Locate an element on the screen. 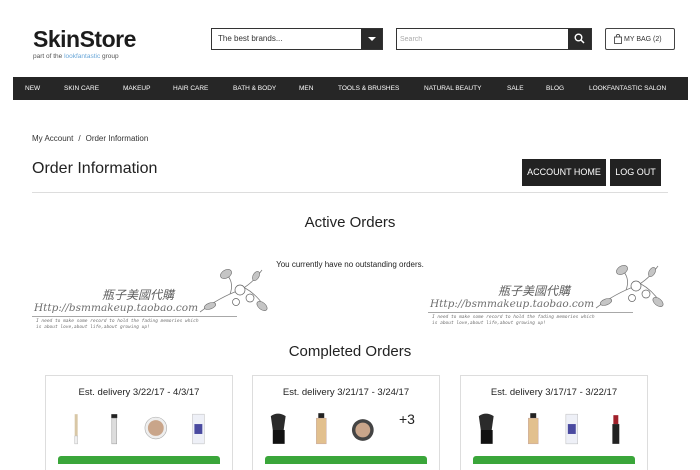 The width and height of the screenshot is (700, 470). order-card: Est. delivery 3/22/17 - 4/3/17 is located at coordinates (139, 422).